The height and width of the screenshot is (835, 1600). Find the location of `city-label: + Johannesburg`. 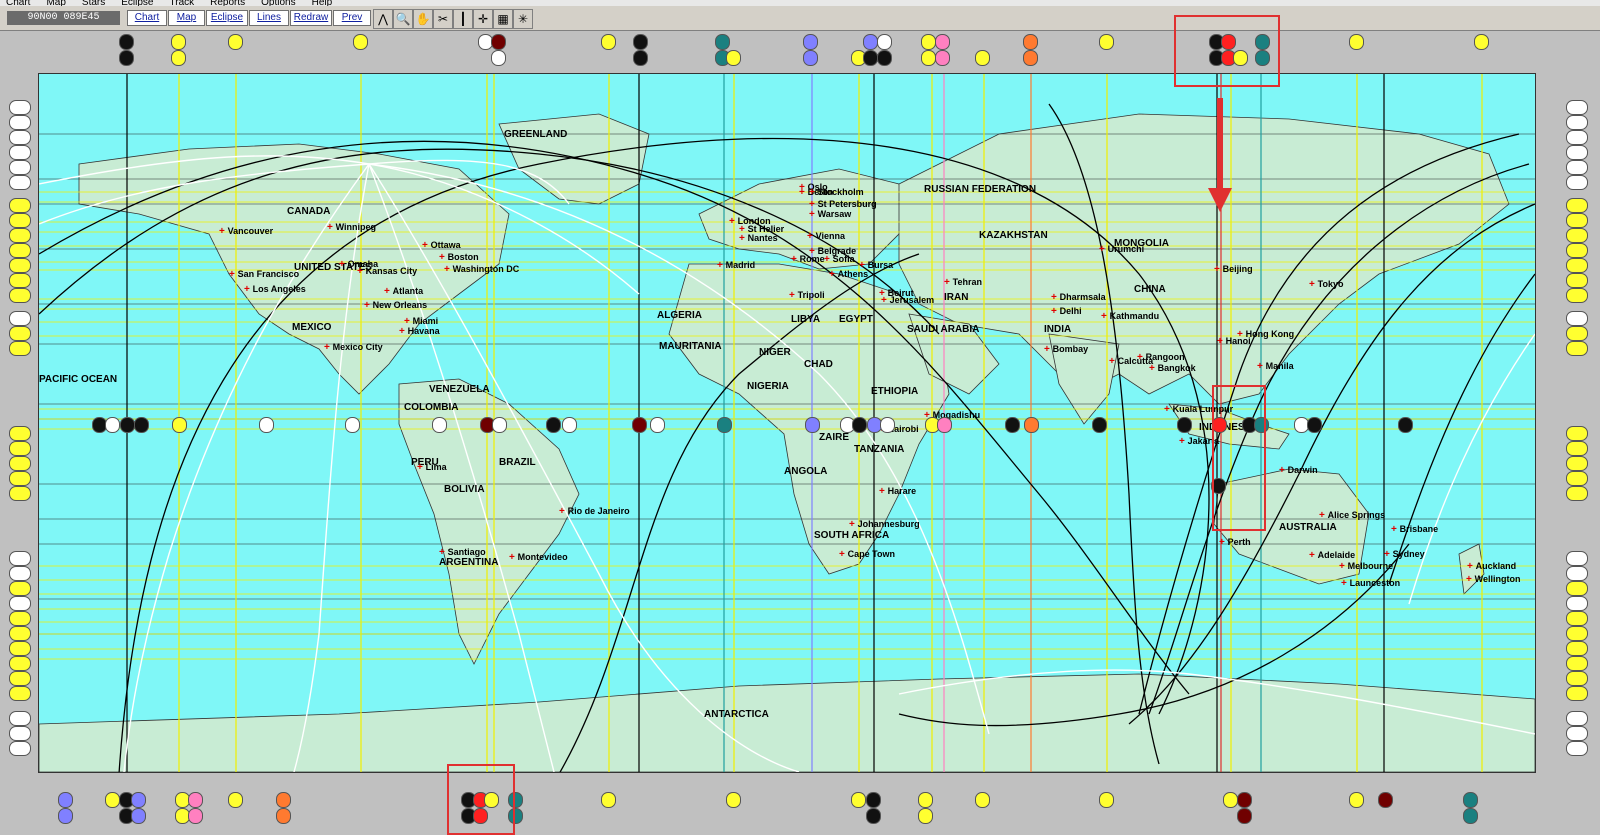

city-label: + Johannesburg is located at coordinates (884, 524).